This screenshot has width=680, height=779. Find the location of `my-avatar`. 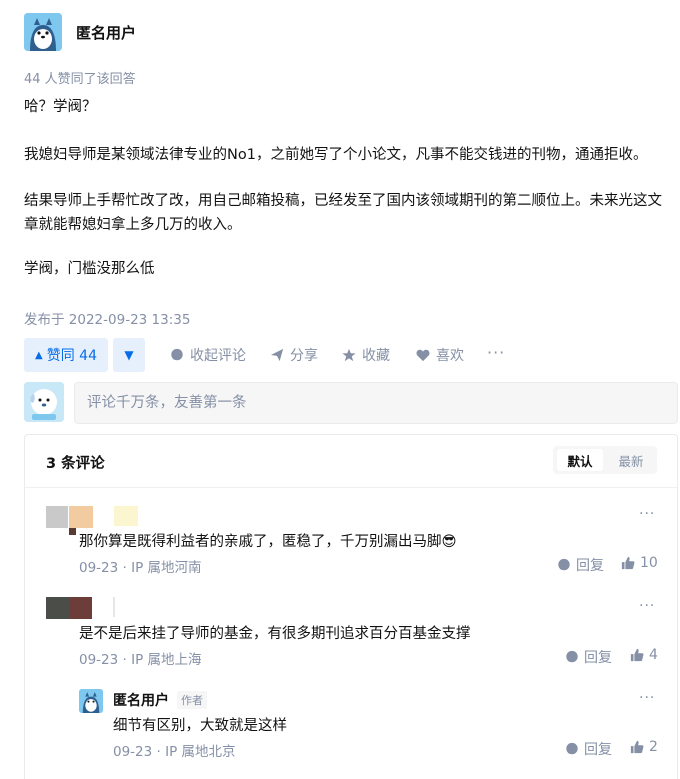

my-avatar is located at coordinates (44, 402).